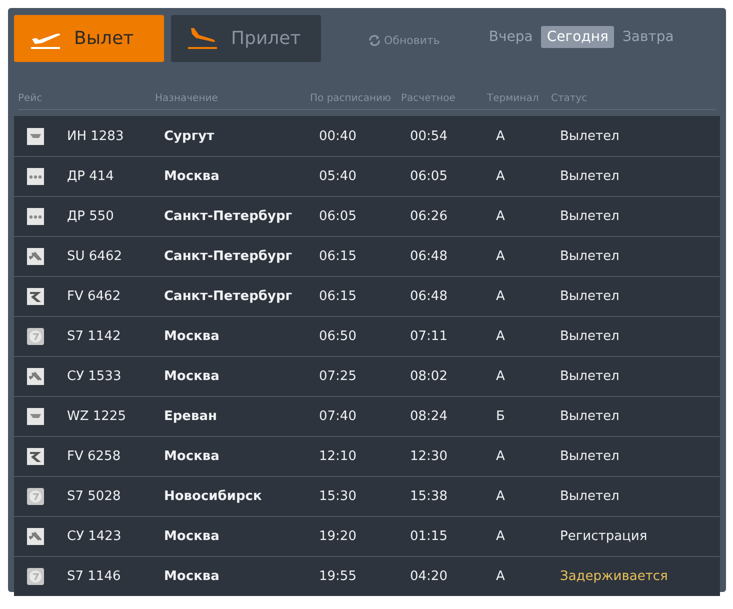  Describe the element at coordinates (569, 98) in the screenshot. I see `column-header: Статус` at that location.